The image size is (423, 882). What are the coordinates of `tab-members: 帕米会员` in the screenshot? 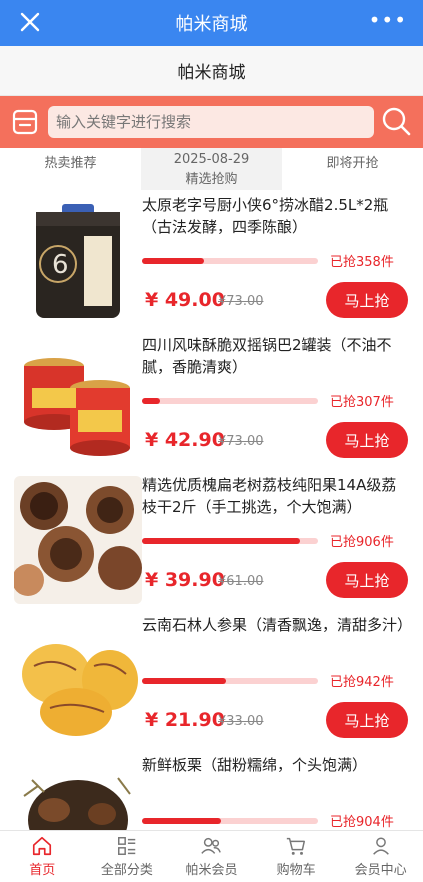 It's located at (211, 856).